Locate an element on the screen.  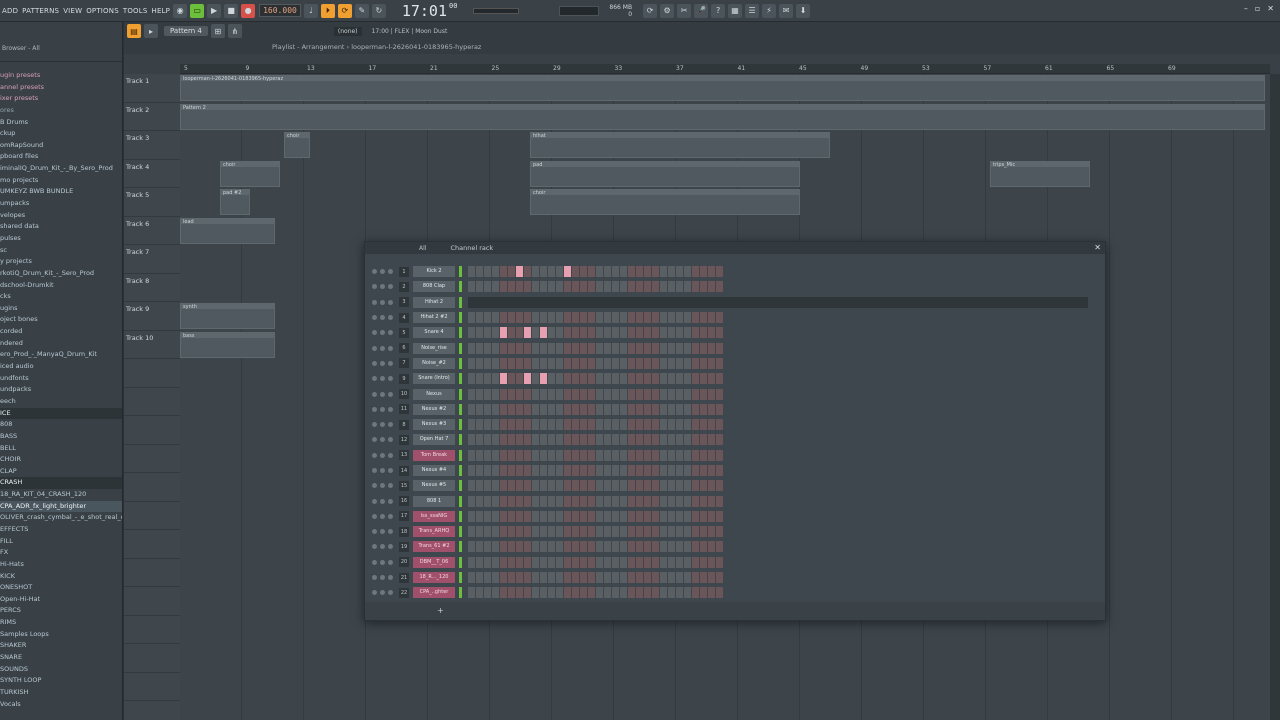
track-header is located at coordinates (152, 402).